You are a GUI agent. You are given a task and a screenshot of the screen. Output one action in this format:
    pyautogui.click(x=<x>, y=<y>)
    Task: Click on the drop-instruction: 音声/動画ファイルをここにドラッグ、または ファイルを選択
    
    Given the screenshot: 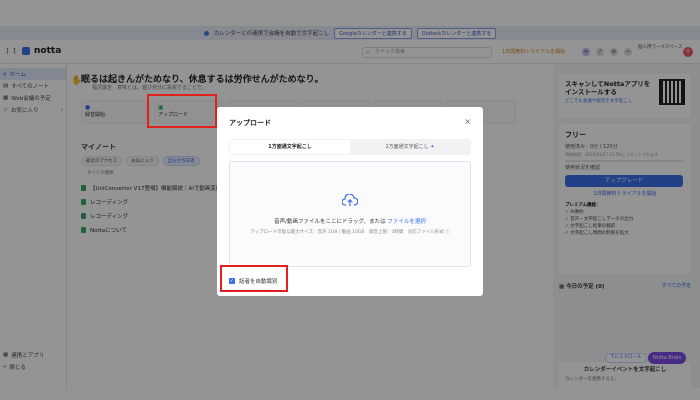 What is the action you would take?
    pyautogui.click(x=350, y=221)
    